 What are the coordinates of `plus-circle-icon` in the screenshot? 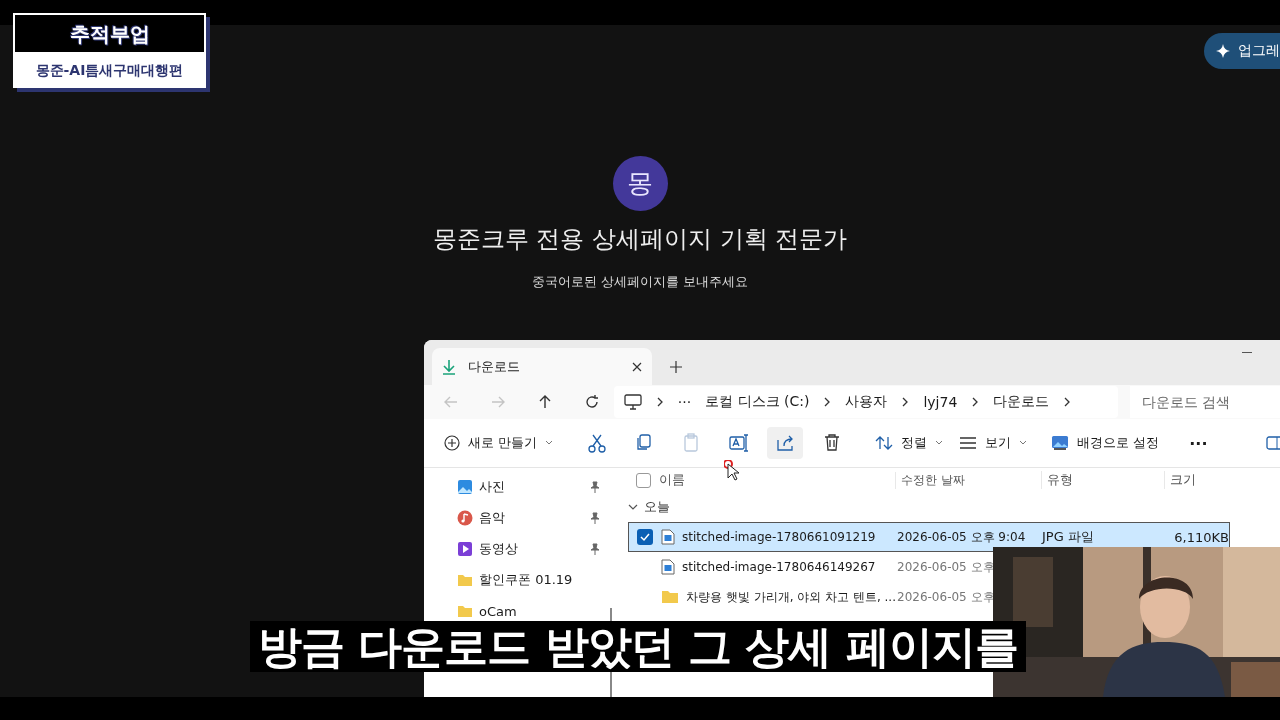 It's located at (452, 443).